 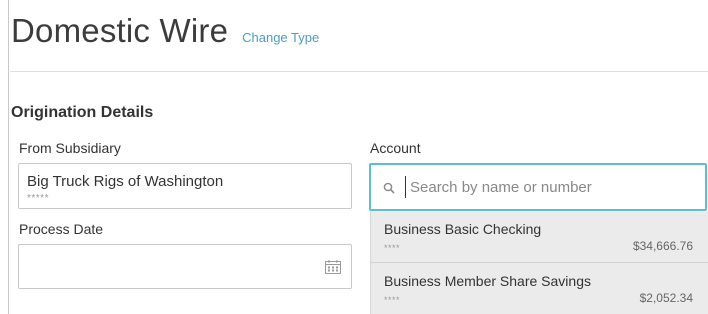 I want to click on account-option-name: Business Basic Checking, so click(x=463, y=229).